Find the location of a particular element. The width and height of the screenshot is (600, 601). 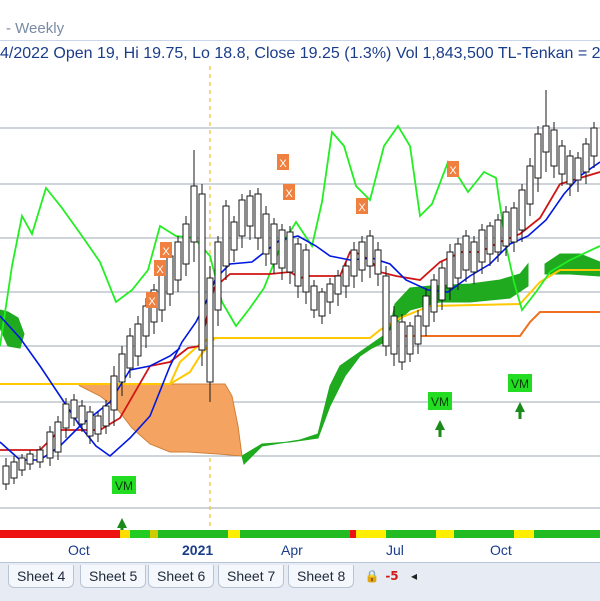

tab-sheet-5: Sheet 5 is located at coordinates (113, 576).